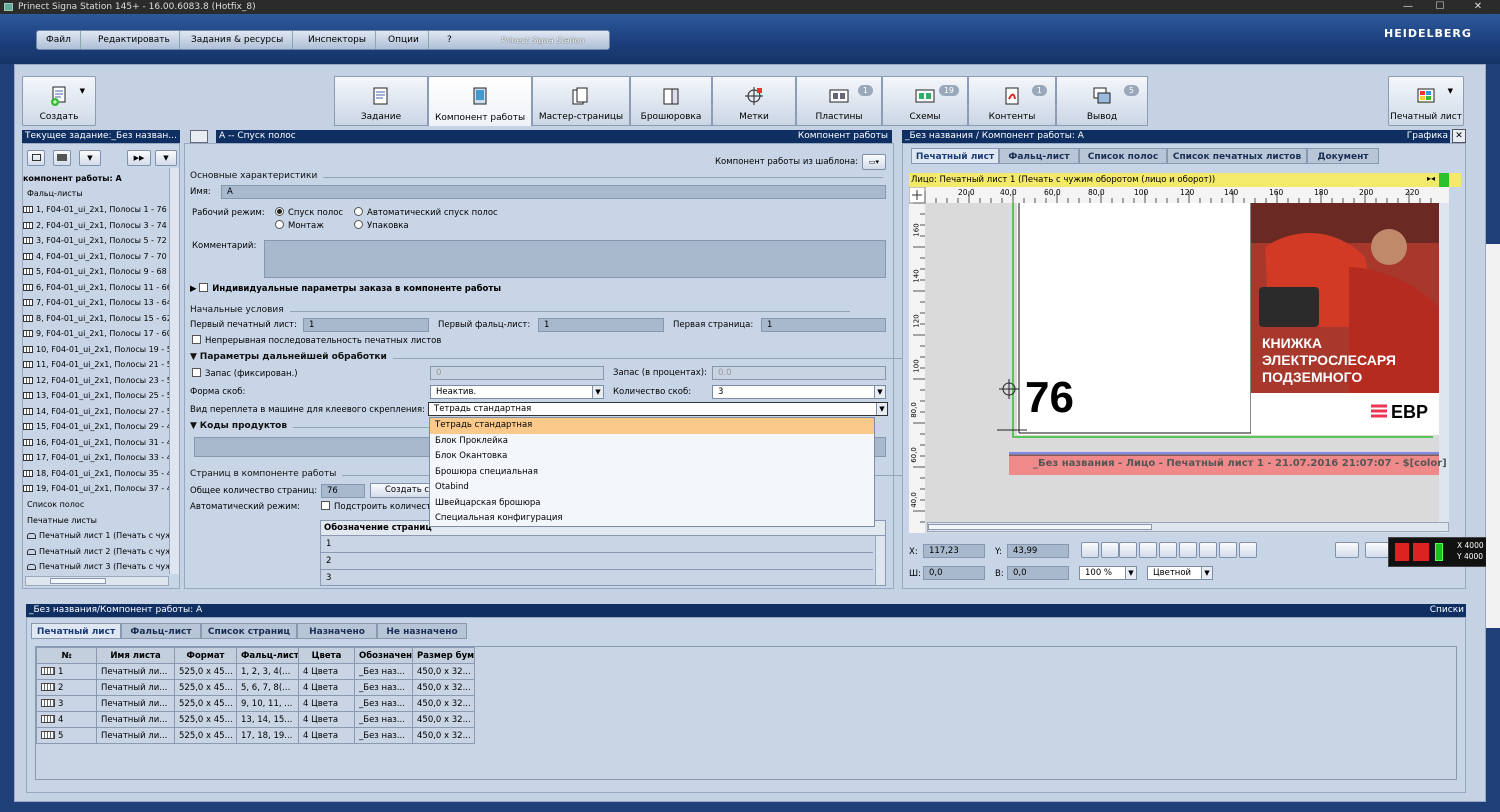 The height and width of the screenshot is (812, 1500). I want to click on lock-icon, so click(199, 136).